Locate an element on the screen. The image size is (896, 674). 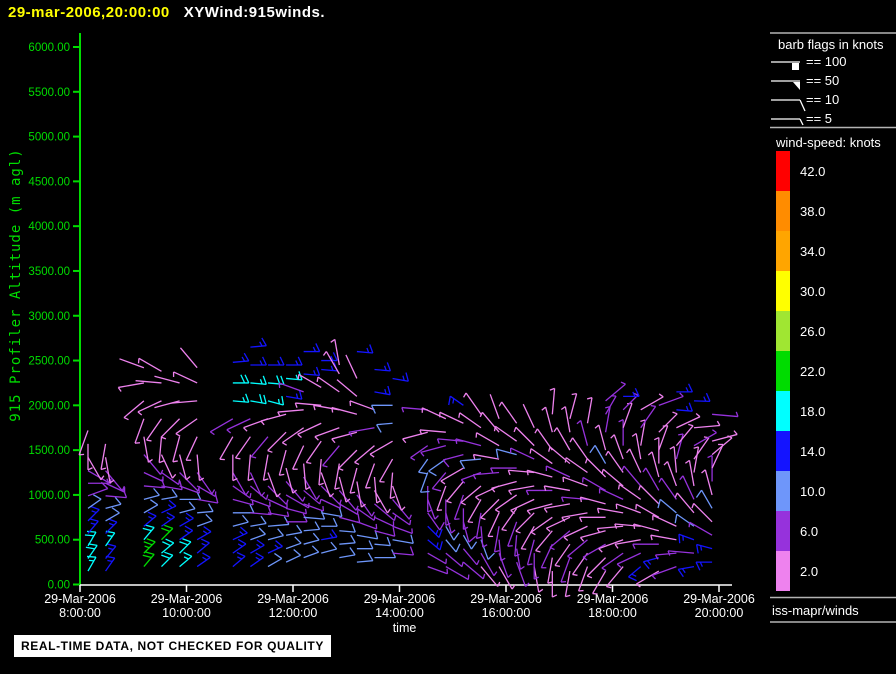
colorbar-swatch is located at coordinates (783, 491).